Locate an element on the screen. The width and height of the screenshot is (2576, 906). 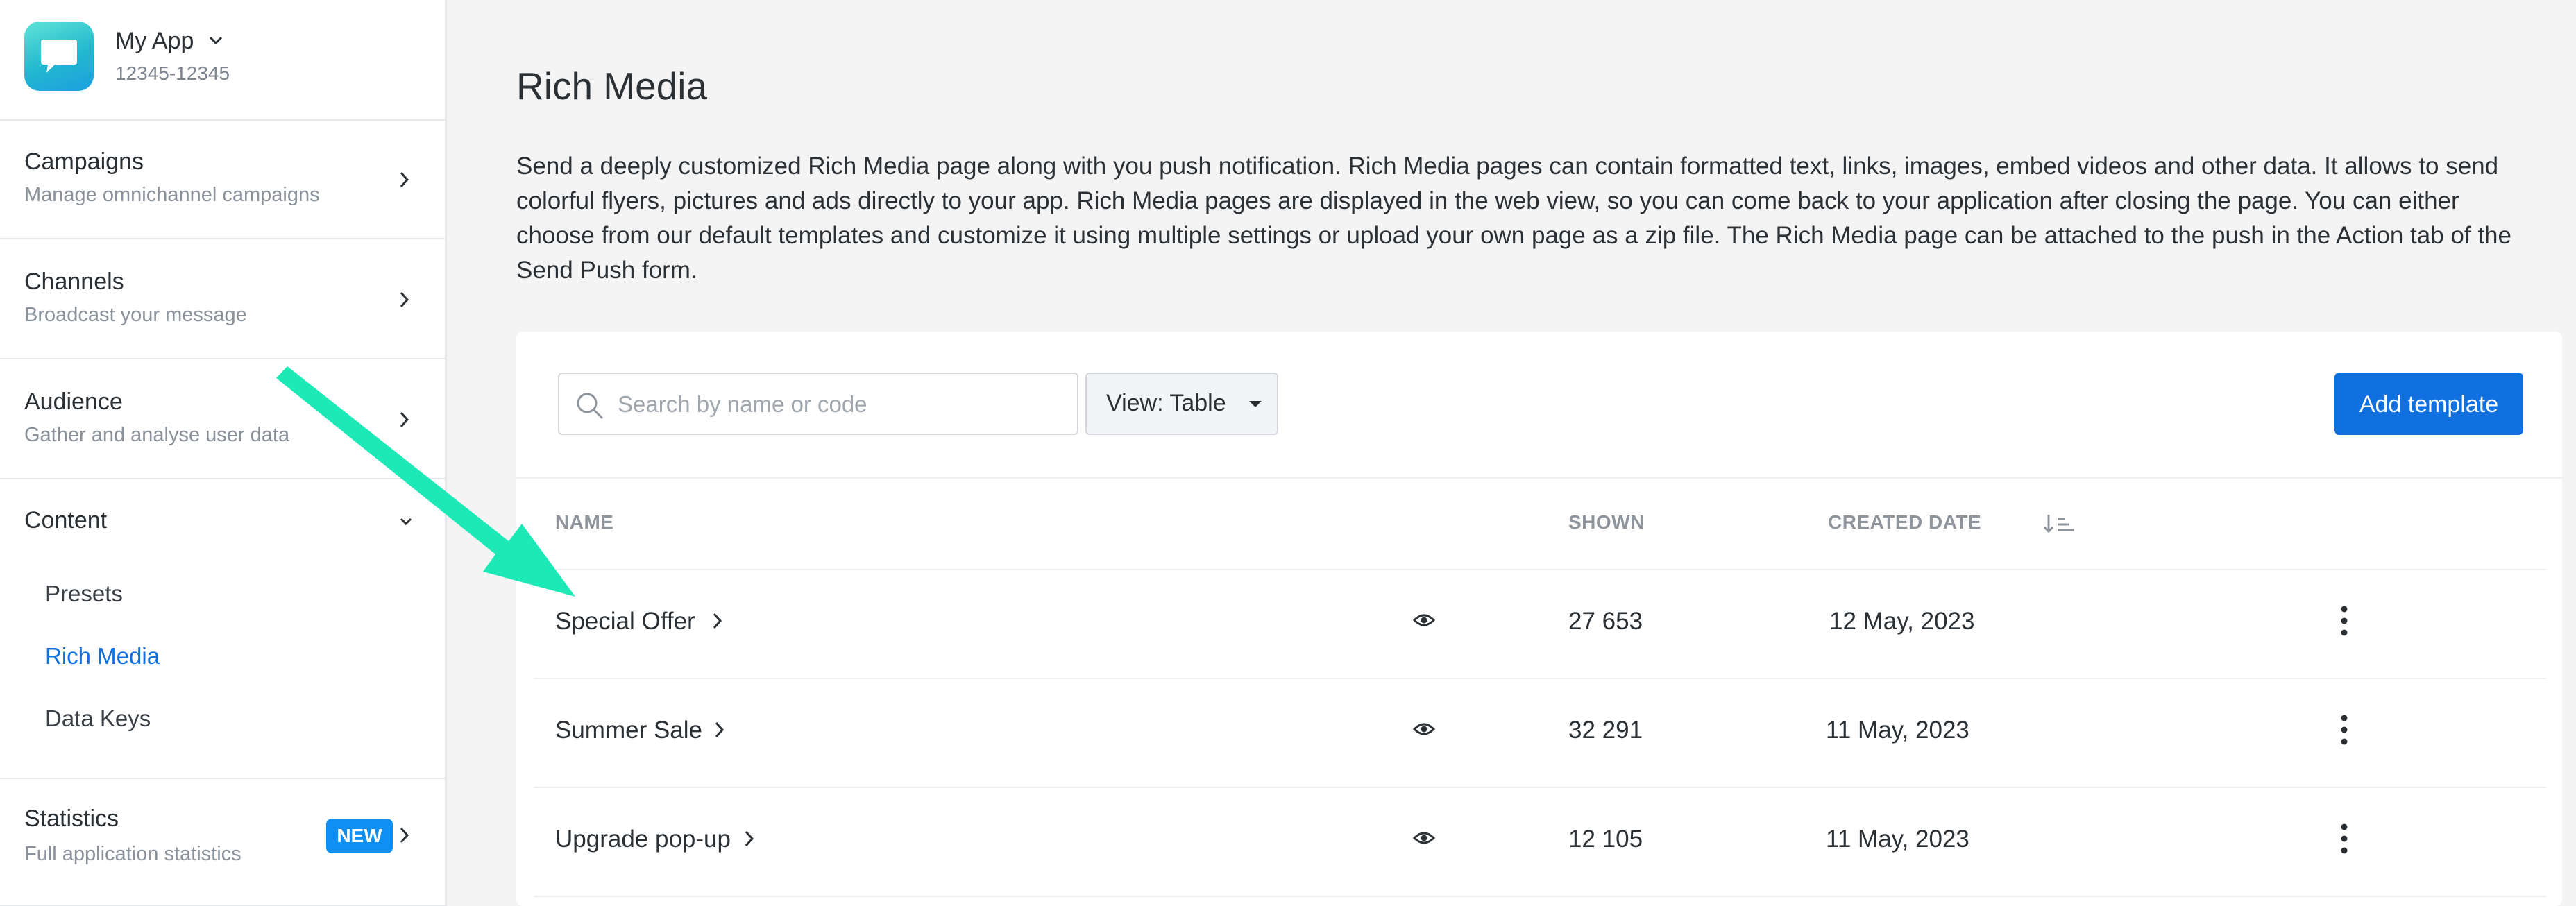
chat-bubble-icon is located at coordinates (59, 56).